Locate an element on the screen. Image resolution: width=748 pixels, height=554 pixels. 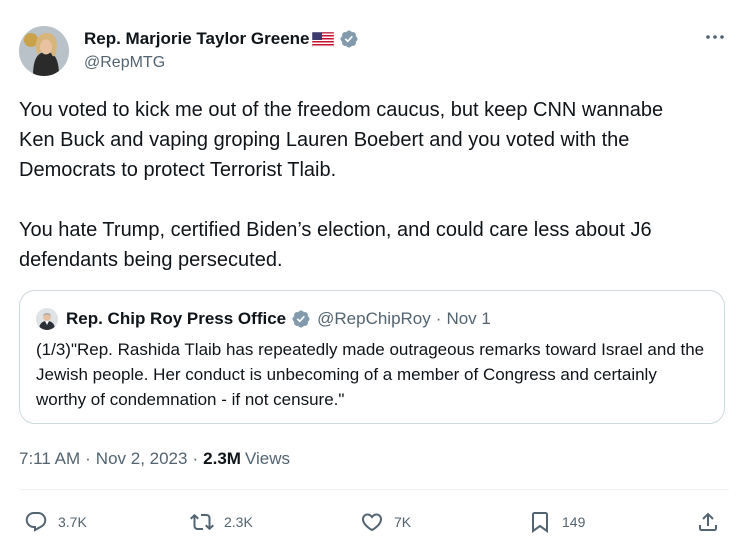
views-count: 2.3M is located at coordinates (222, 459).